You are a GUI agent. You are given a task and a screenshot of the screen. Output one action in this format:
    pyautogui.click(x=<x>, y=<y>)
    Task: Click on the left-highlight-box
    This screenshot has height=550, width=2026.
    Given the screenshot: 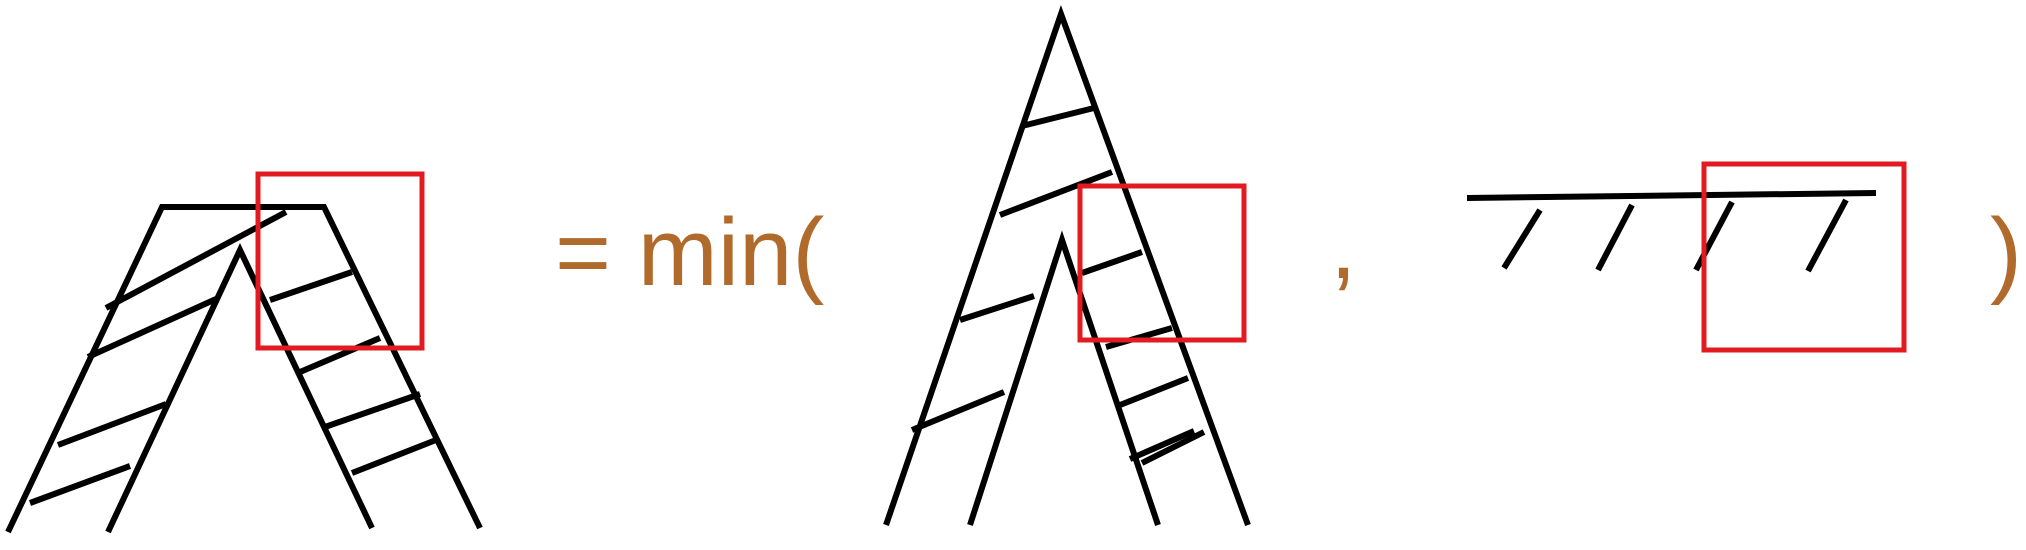 What is the action you would take?
    pyautogui.click(x=340, y=261)
    